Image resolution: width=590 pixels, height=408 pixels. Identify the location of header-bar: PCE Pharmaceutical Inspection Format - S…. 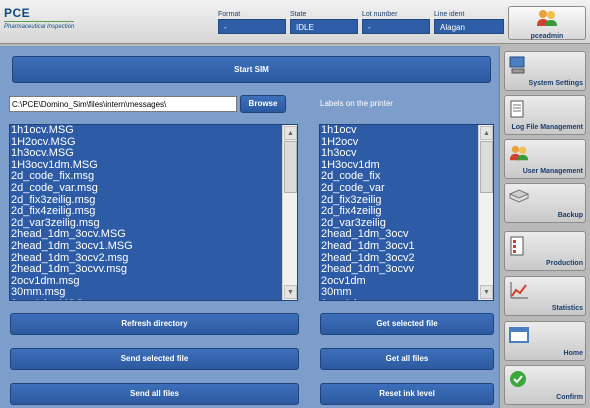
(295, 22).